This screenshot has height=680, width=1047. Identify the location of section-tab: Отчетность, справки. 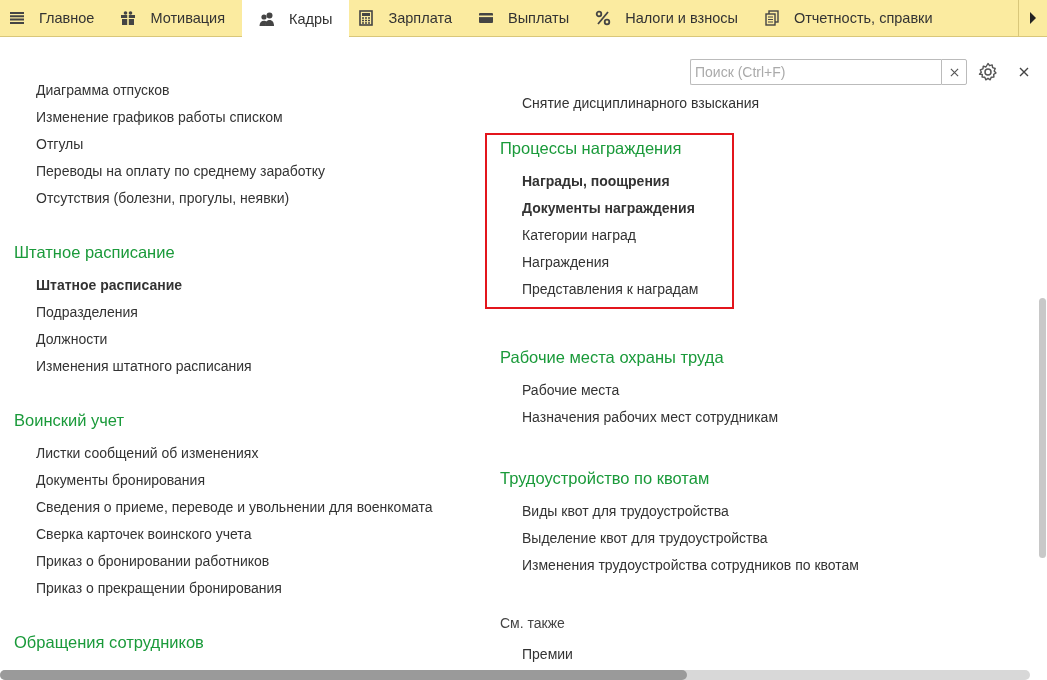
(852, 18).